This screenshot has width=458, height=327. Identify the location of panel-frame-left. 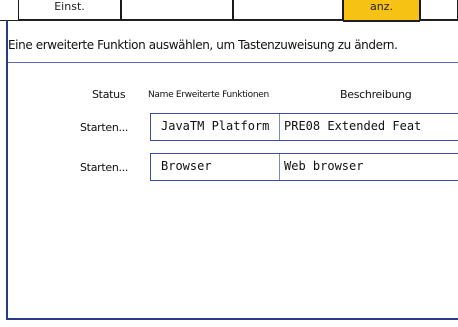
(7, 170).